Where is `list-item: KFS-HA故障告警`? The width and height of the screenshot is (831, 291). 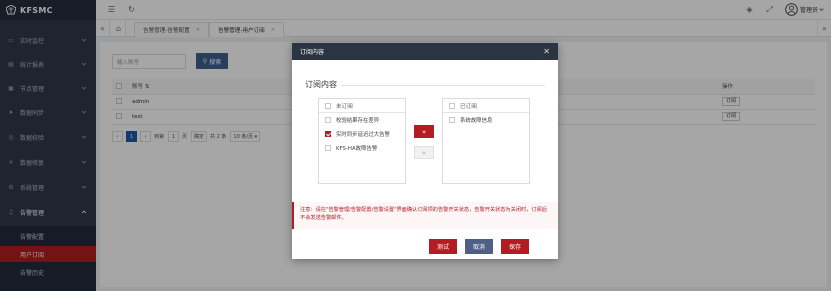
list-item: KFS-HA故障告警 is located at coordinates (362, 148).